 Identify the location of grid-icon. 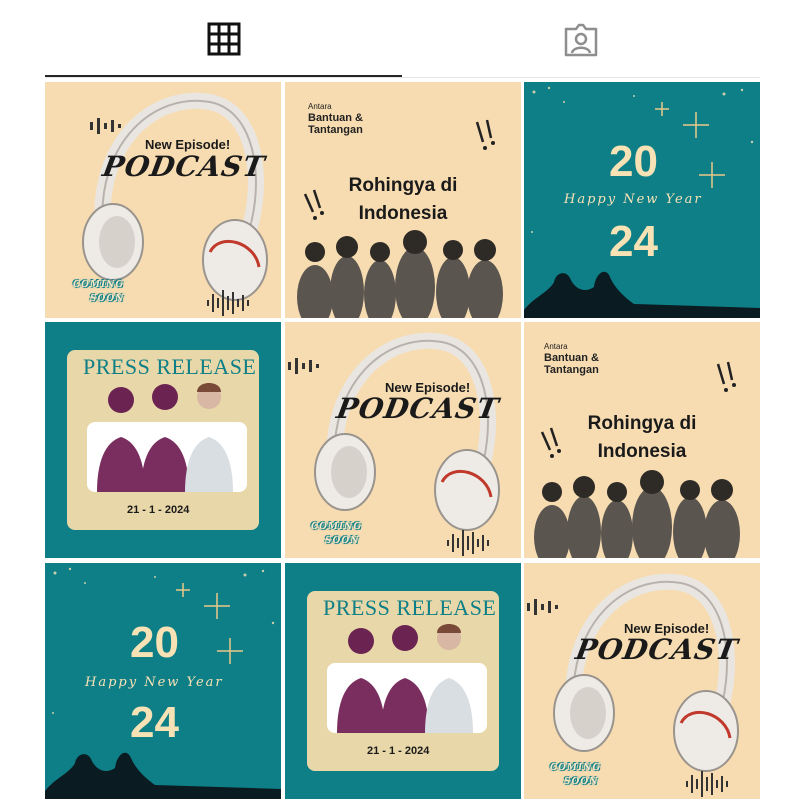
(223, 39).